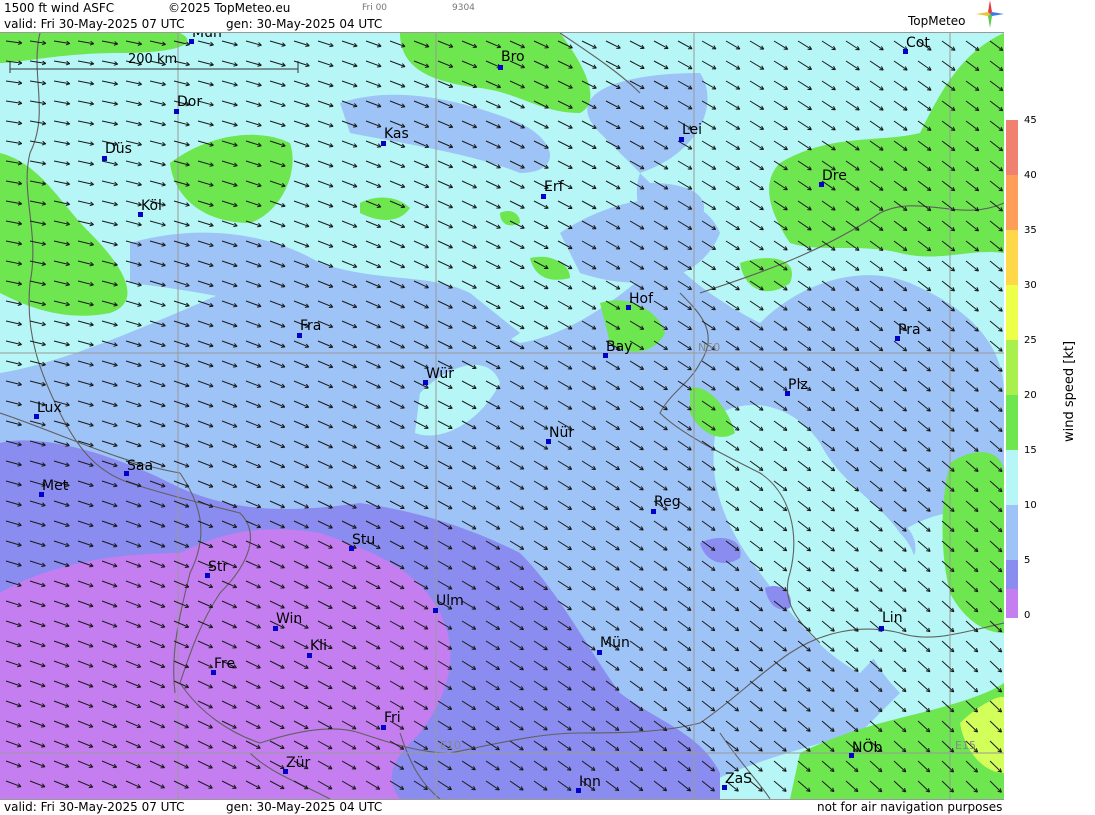 The image size is (1095, 815). Describe the element at coordinates (450, 601) in the screenshot. I see `city-label-ulm: Ulm` at that location.